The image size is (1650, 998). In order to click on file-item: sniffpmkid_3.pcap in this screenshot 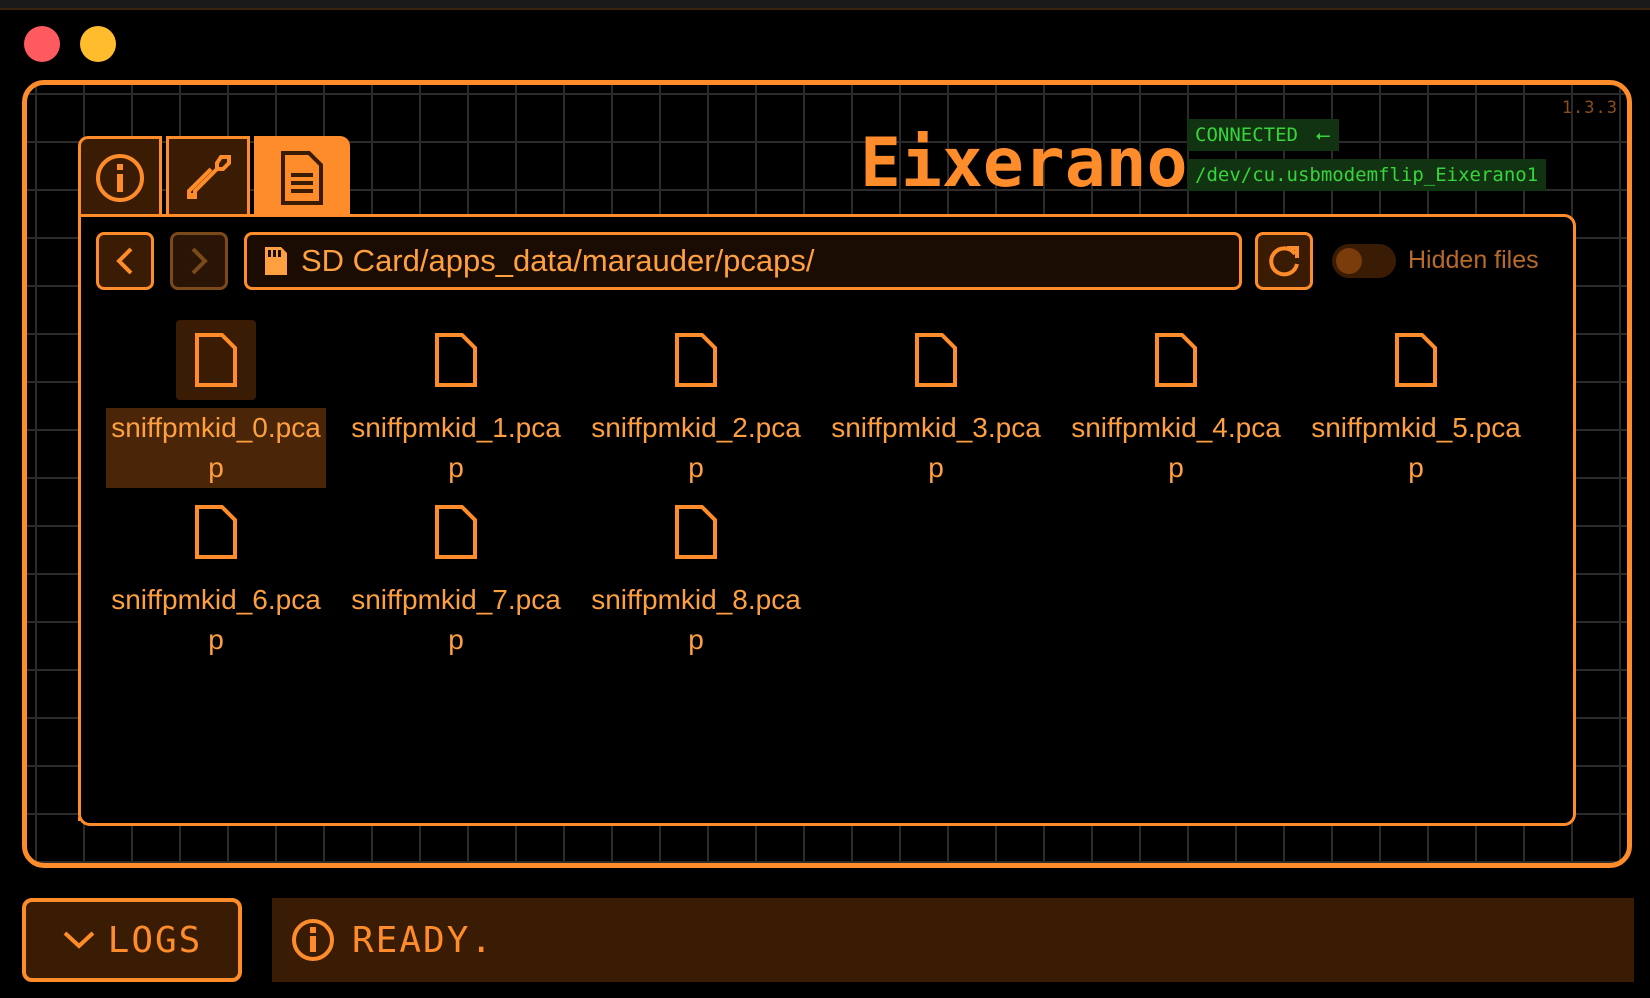, I will do `click(936, 404)`.